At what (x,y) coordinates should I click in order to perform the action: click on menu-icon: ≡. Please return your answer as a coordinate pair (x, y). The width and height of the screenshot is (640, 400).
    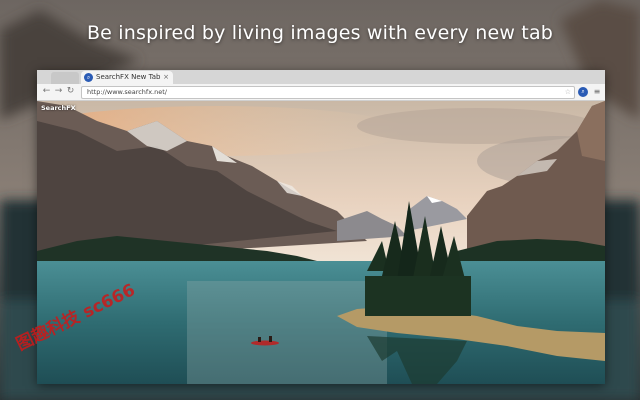
    Looking at the image, I should click on (597, 91).